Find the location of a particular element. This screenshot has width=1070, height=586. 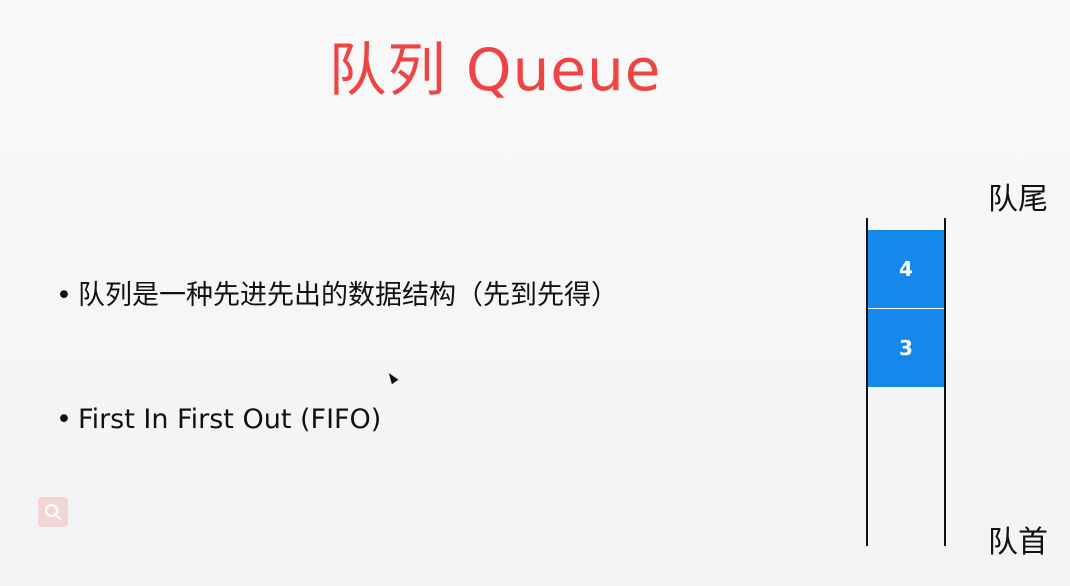

bullet-text: First In First Out (FIFO) is located at coordinates (230, 419).